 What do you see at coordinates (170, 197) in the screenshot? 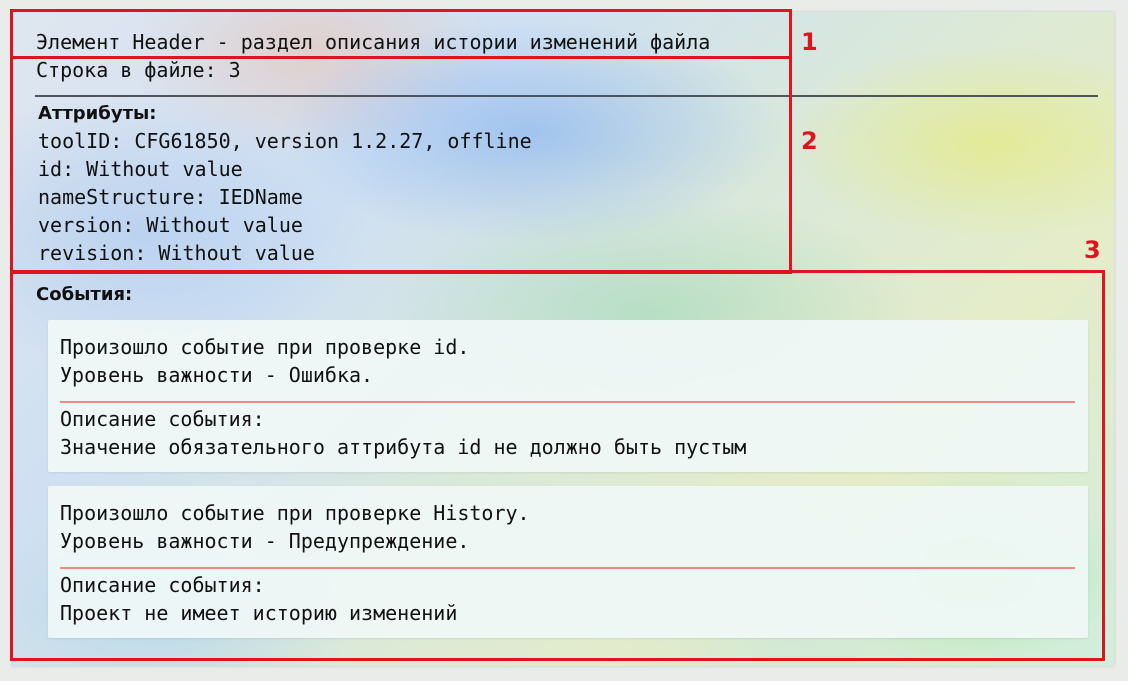
I see `attribute-name-structure: nameStructure: IEDName` at bounding box center [170, 197].